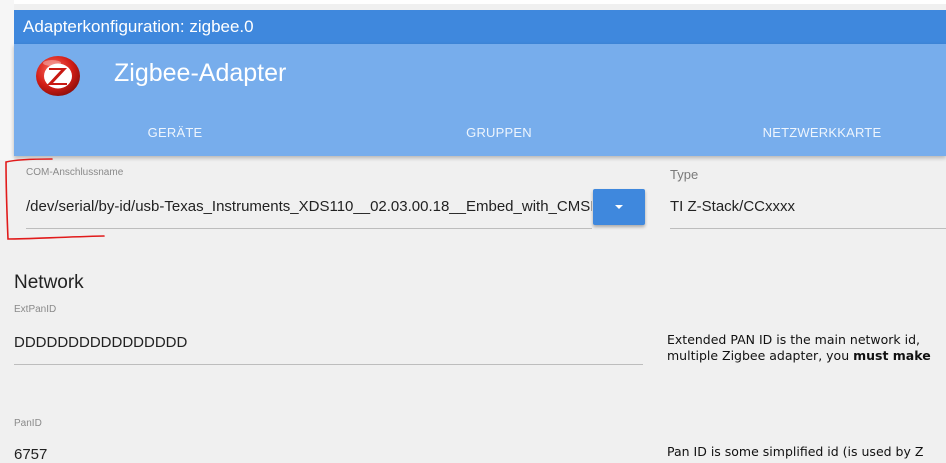 The width and height of the screenshot is (946, 463). I want to click on extpanid-description-line1: Extended PAN ID is the main network id,, so click(794, 339).